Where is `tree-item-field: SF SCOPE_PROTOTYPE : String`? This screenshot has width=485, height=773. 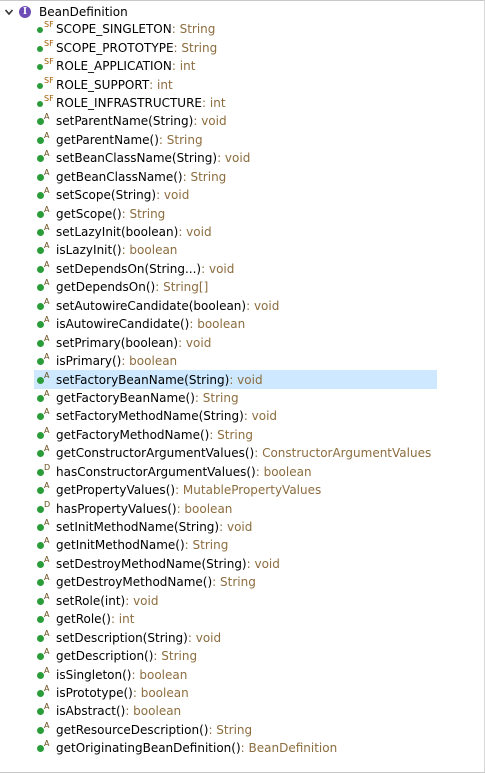
tree-item-field: SF SCOPE_PROTOTYPE : String is located at coordinates (235, 47).